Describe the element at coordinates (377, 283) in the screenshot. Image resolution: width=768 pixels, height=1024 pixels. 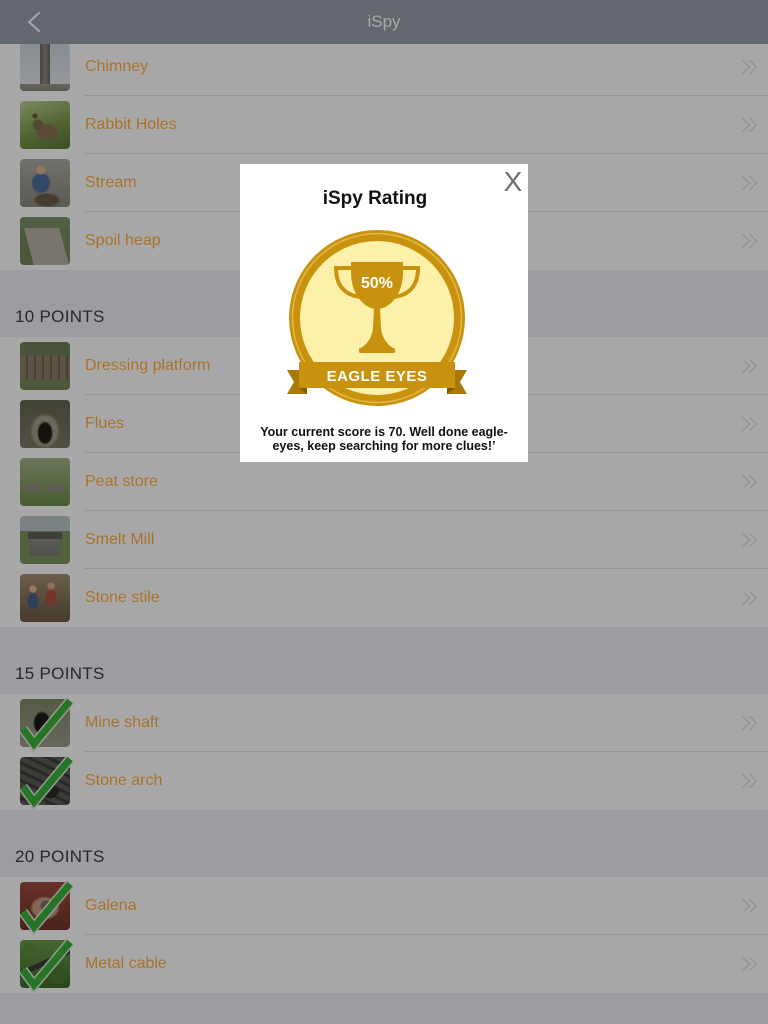
I see `badge-percent: 50%` at that location.